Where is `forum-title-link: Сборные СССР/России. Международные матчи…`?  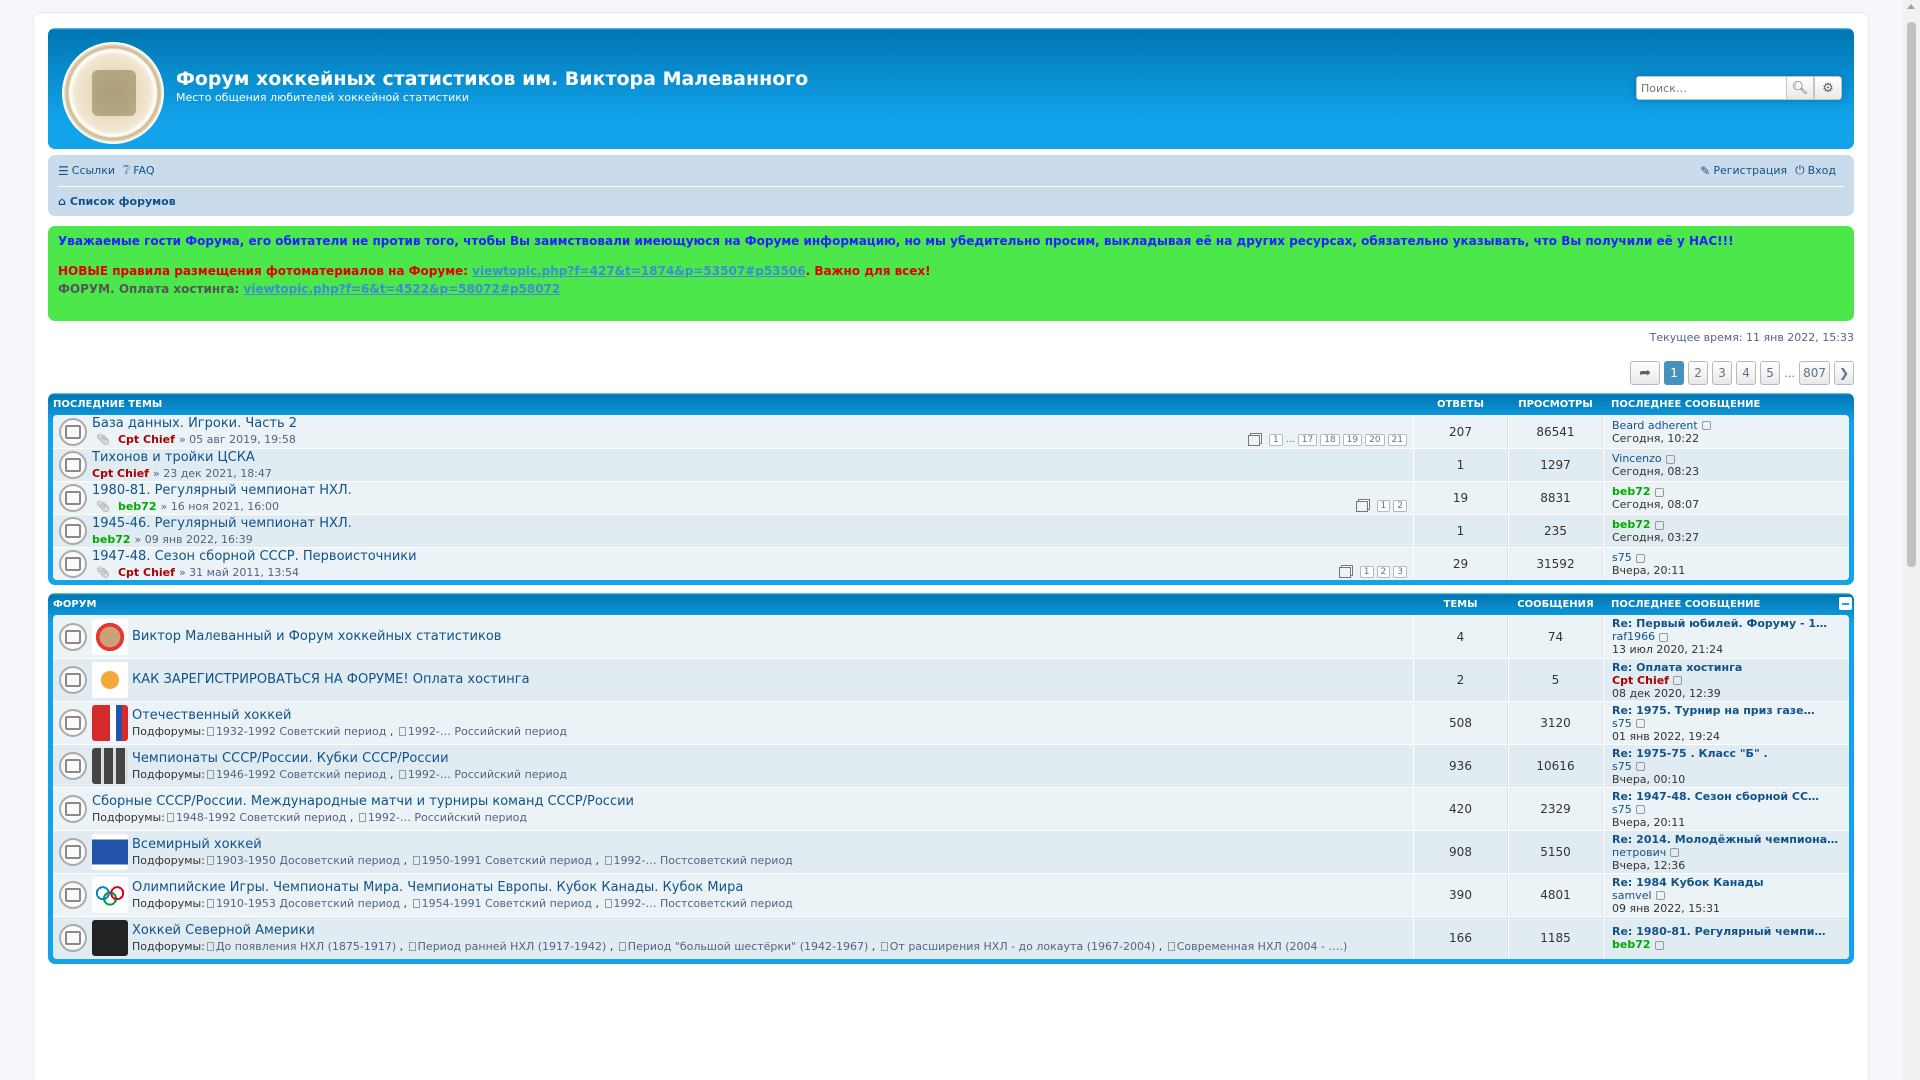
forum-title-link: Сборные СССР/России. Международные матчи… is located at coordinates (363, 802).